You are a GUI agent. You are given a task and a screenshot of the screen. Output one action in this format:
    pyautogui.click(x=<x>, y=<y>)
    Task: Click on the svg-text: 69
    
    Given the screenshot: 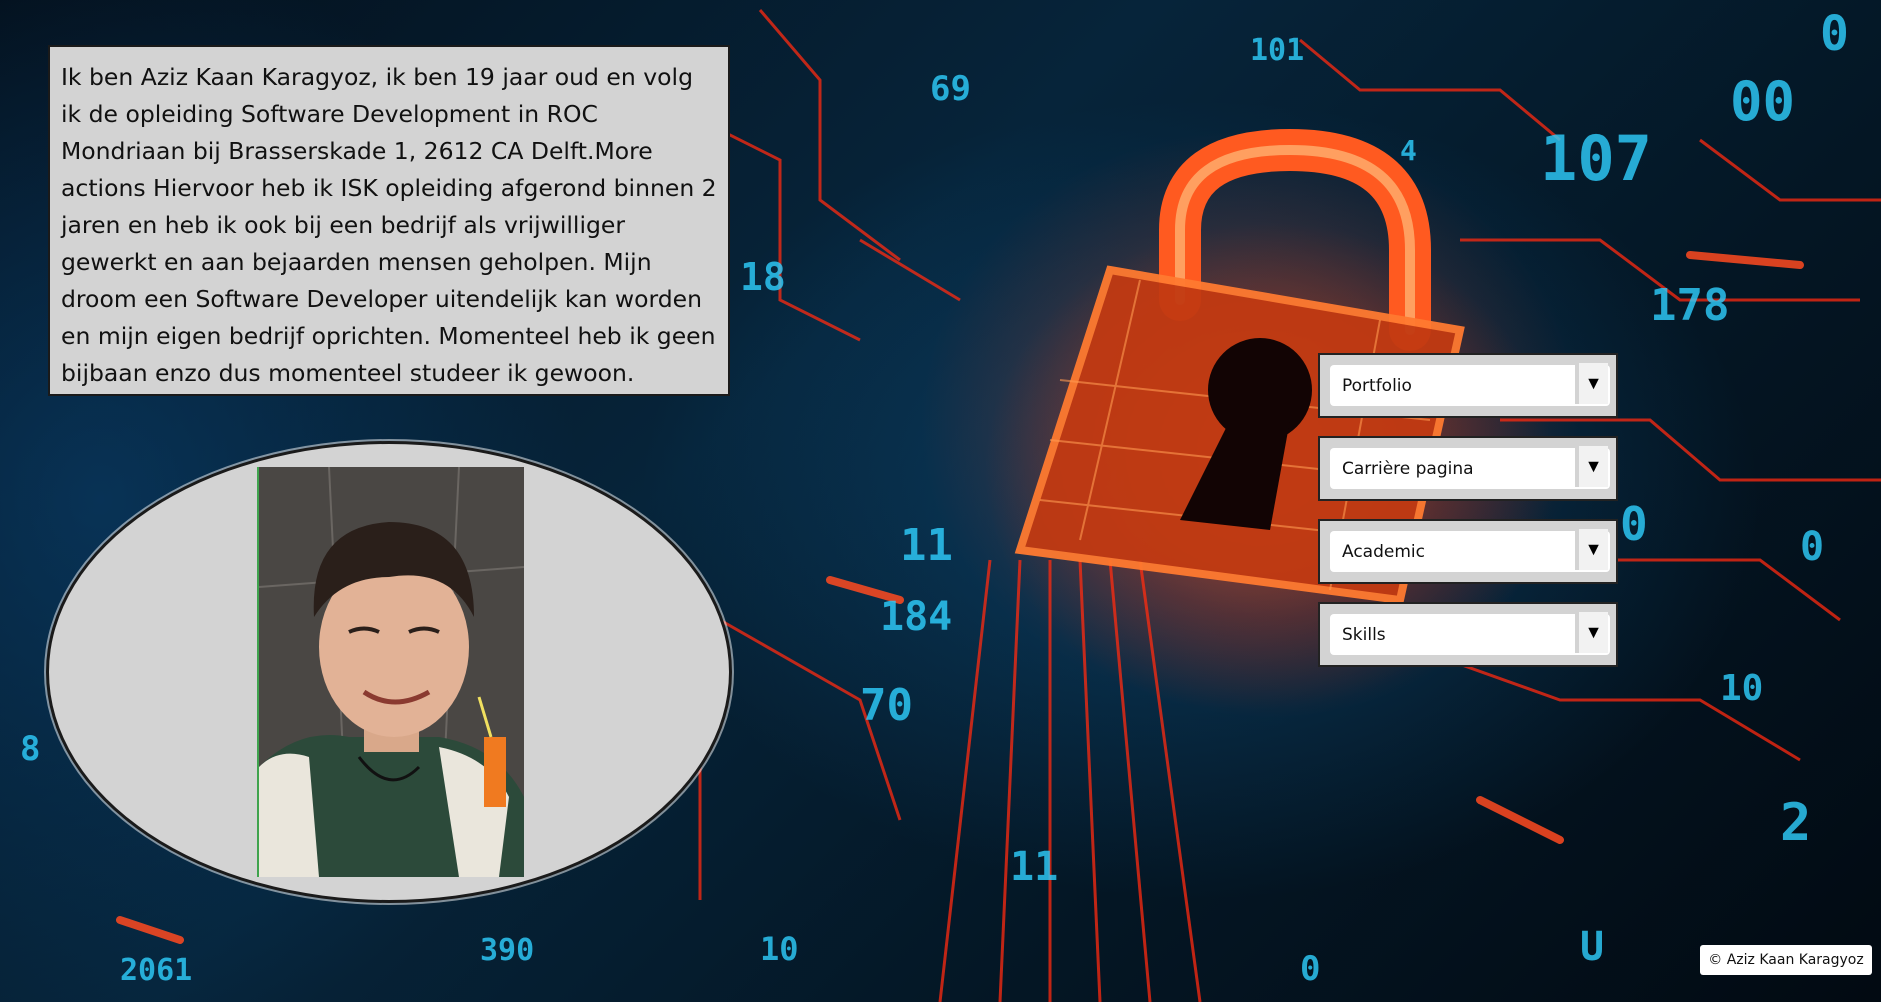 What is the action you would take?
    pyautogui.click(x=950, y=89)
    